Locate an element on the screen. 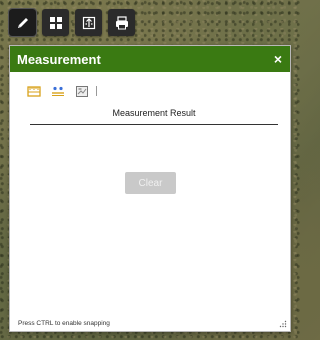 The width and height of the screenshot is (320, 340). print-button is located at coordinates (121, 22).